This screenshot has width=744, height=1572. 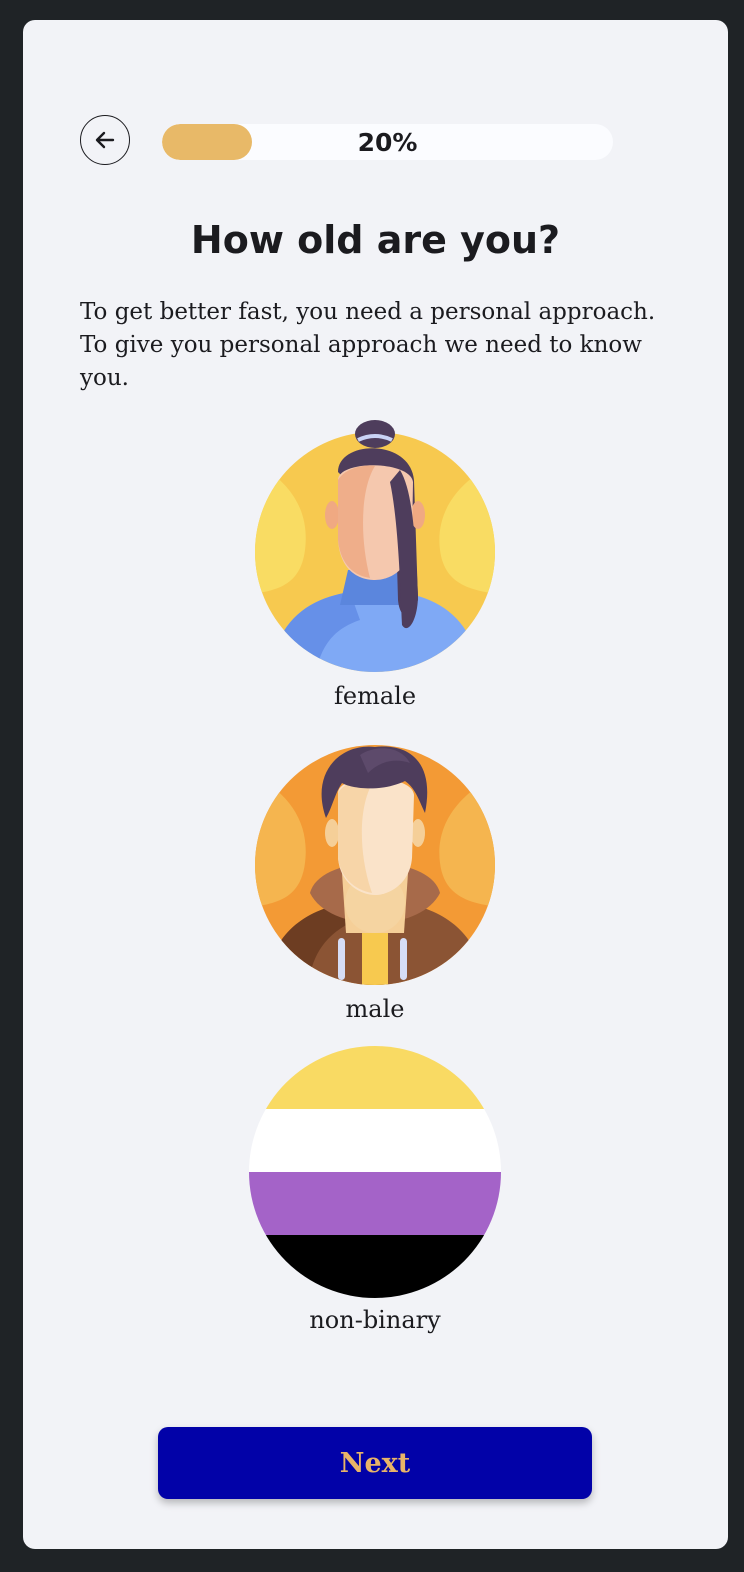 What do you see at coordinates (375, 240) in the screenshot?
I see `page-title: How old are you?` at bounding box center [375, 240].